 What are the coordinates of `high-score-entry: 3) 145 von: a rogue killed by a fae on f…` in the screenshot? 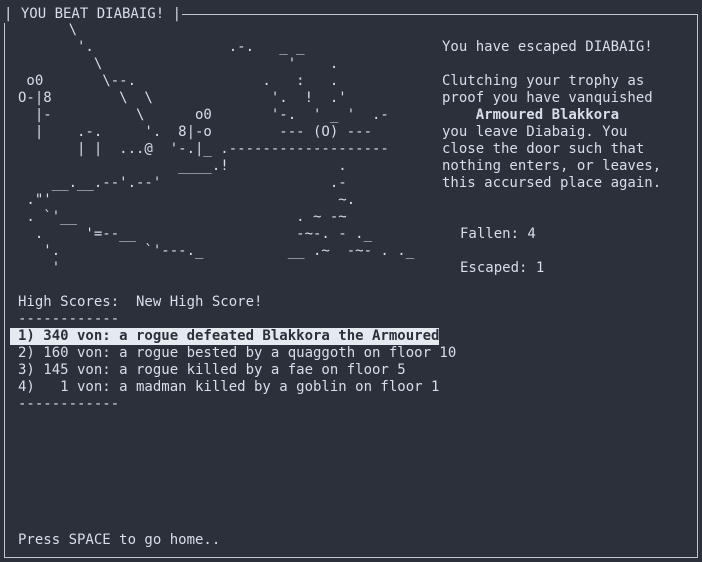 It's located at (212, 370).